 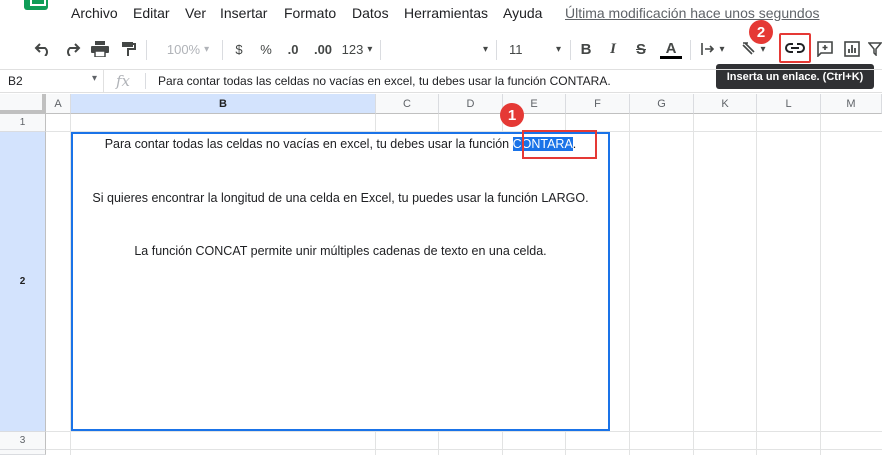 What do you see at coordinates (243, 13) in the screenshot?
I see `menu-insertar: Insertar` at bounding box center [243, 13].